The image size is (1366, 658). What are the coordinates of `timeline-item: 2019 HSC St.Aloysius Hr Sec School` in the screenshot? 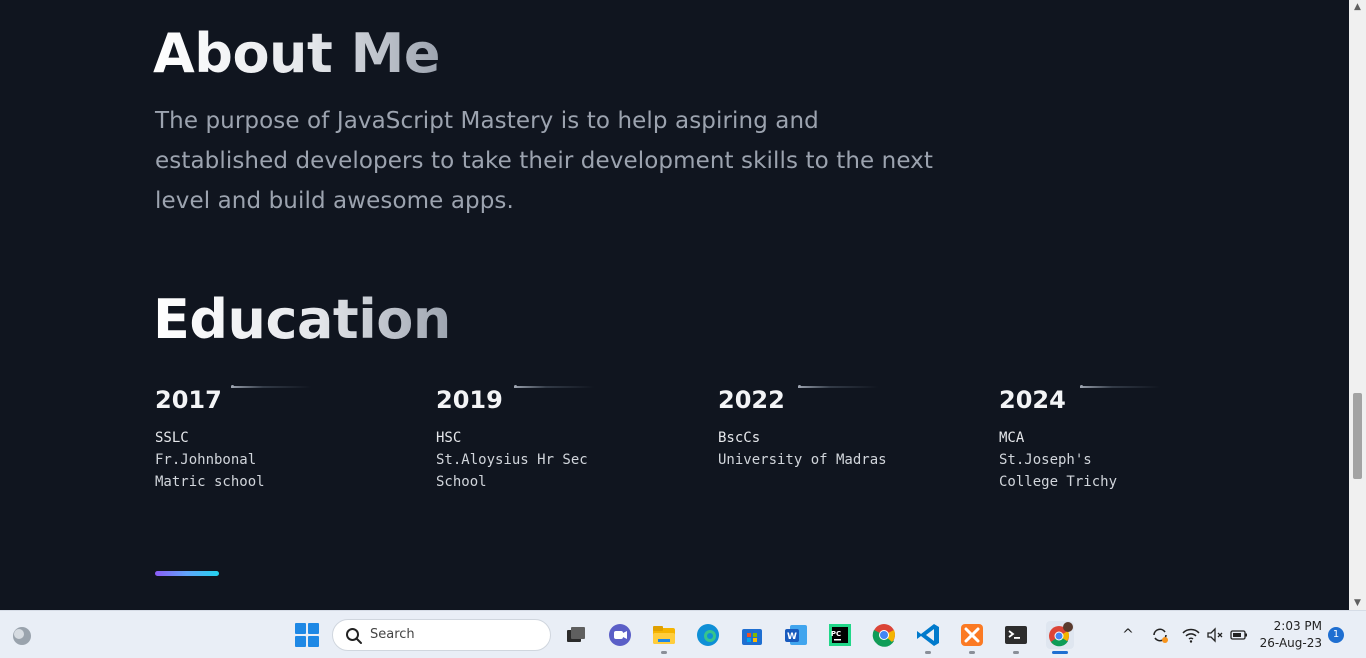 It's located at (571, 438).